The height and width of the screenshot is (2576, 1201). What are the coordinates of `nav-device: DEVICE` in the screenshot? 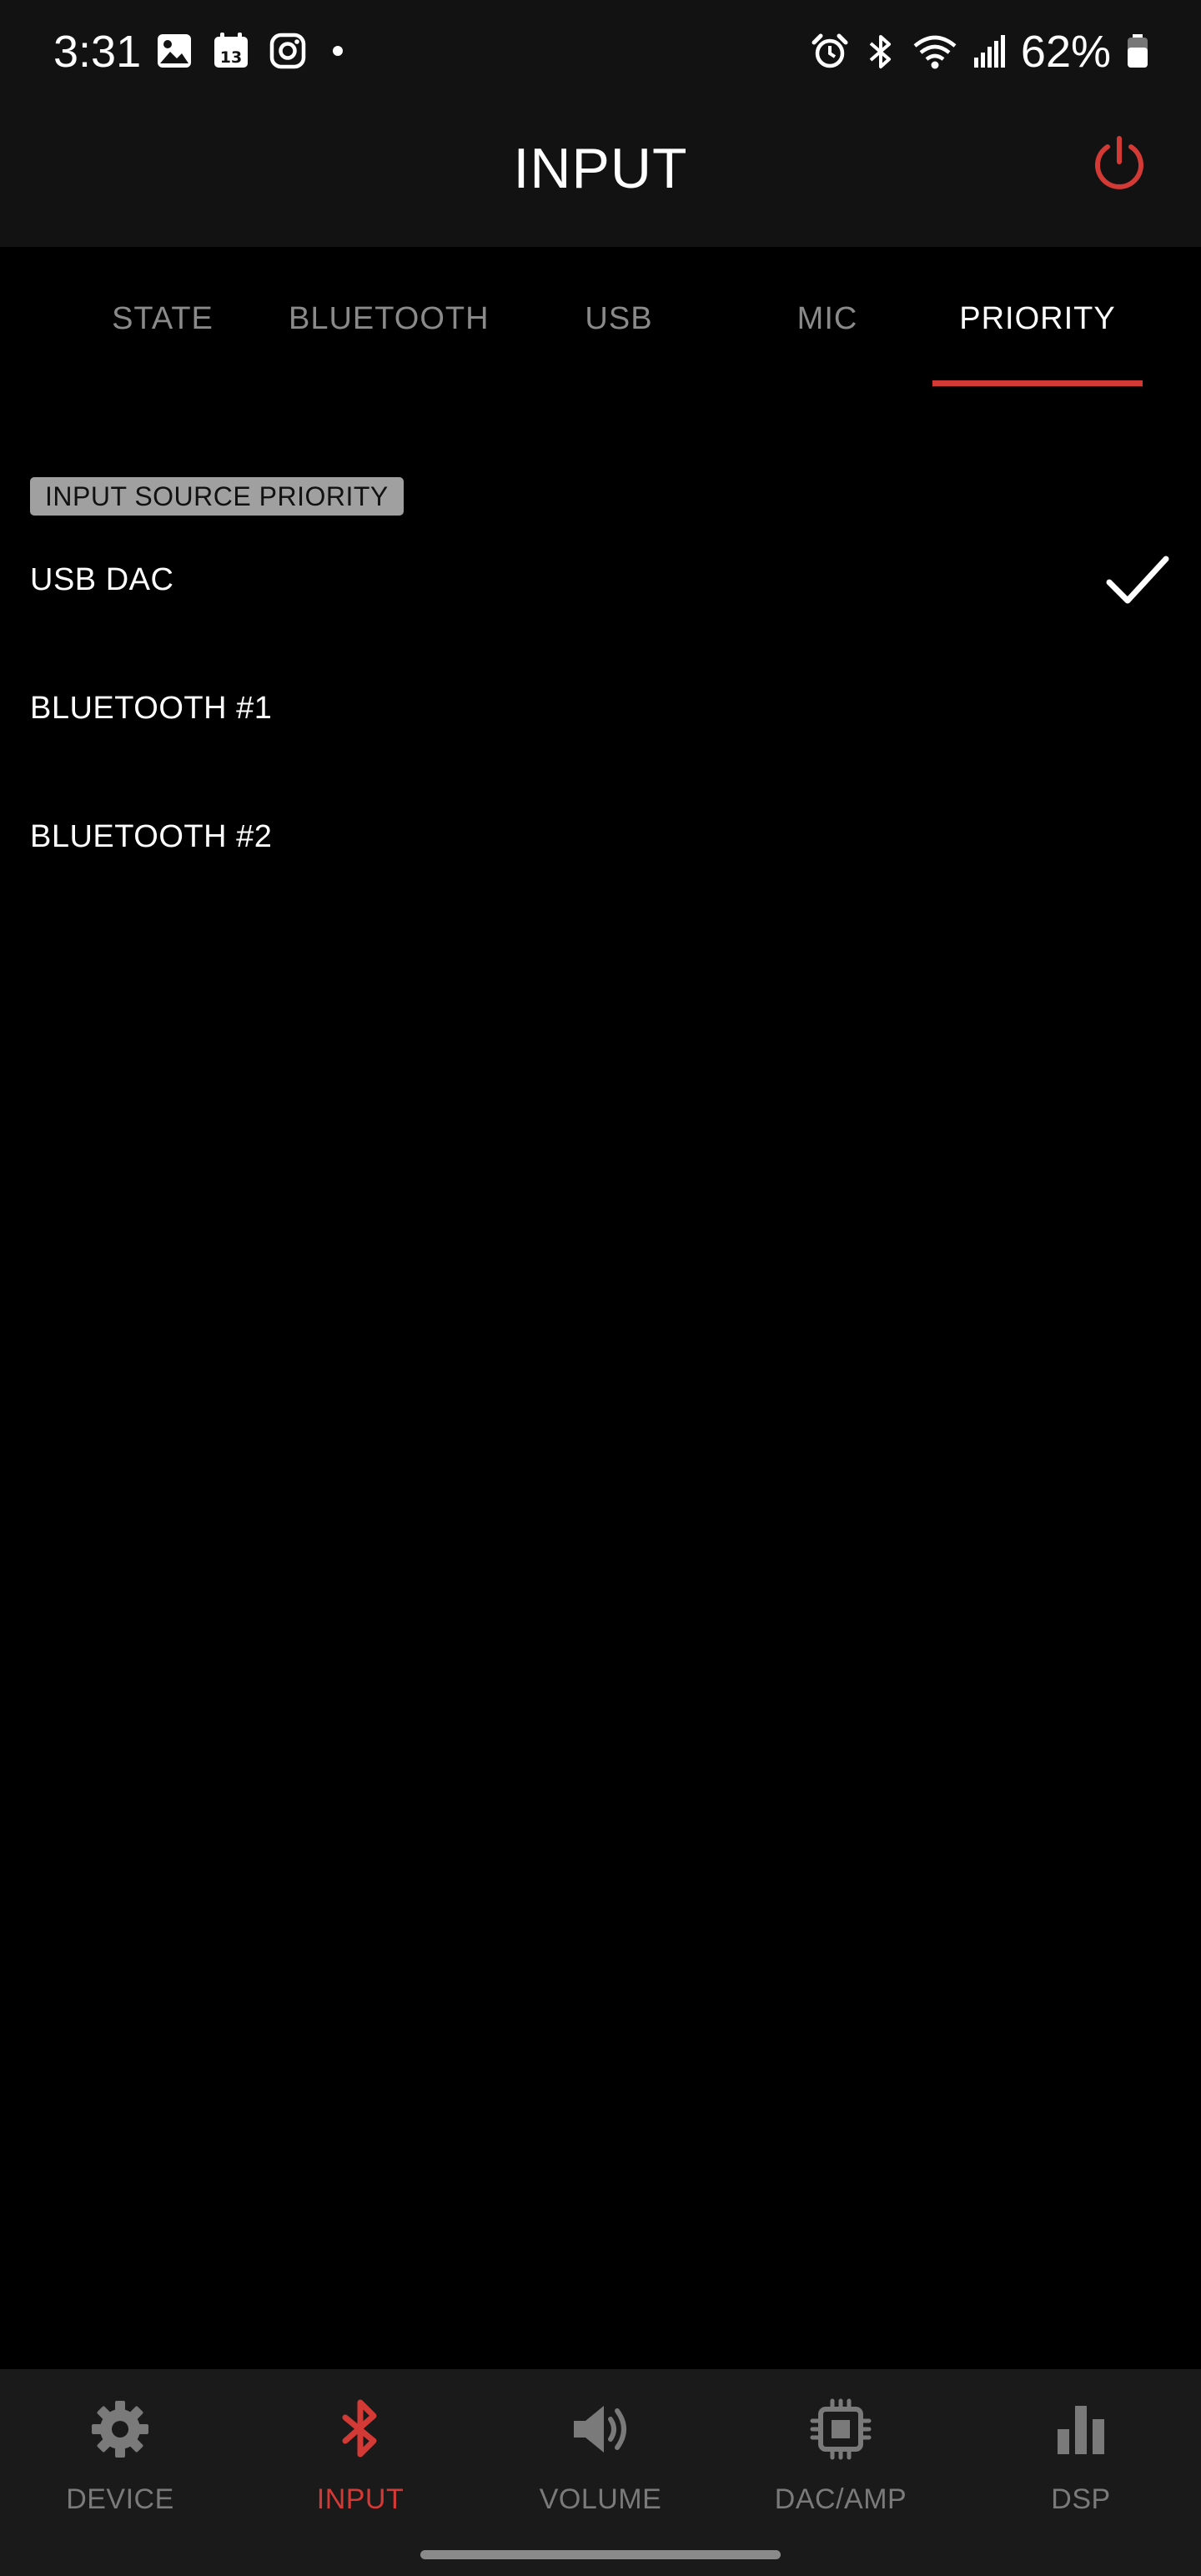 It's located at (120, 2462).